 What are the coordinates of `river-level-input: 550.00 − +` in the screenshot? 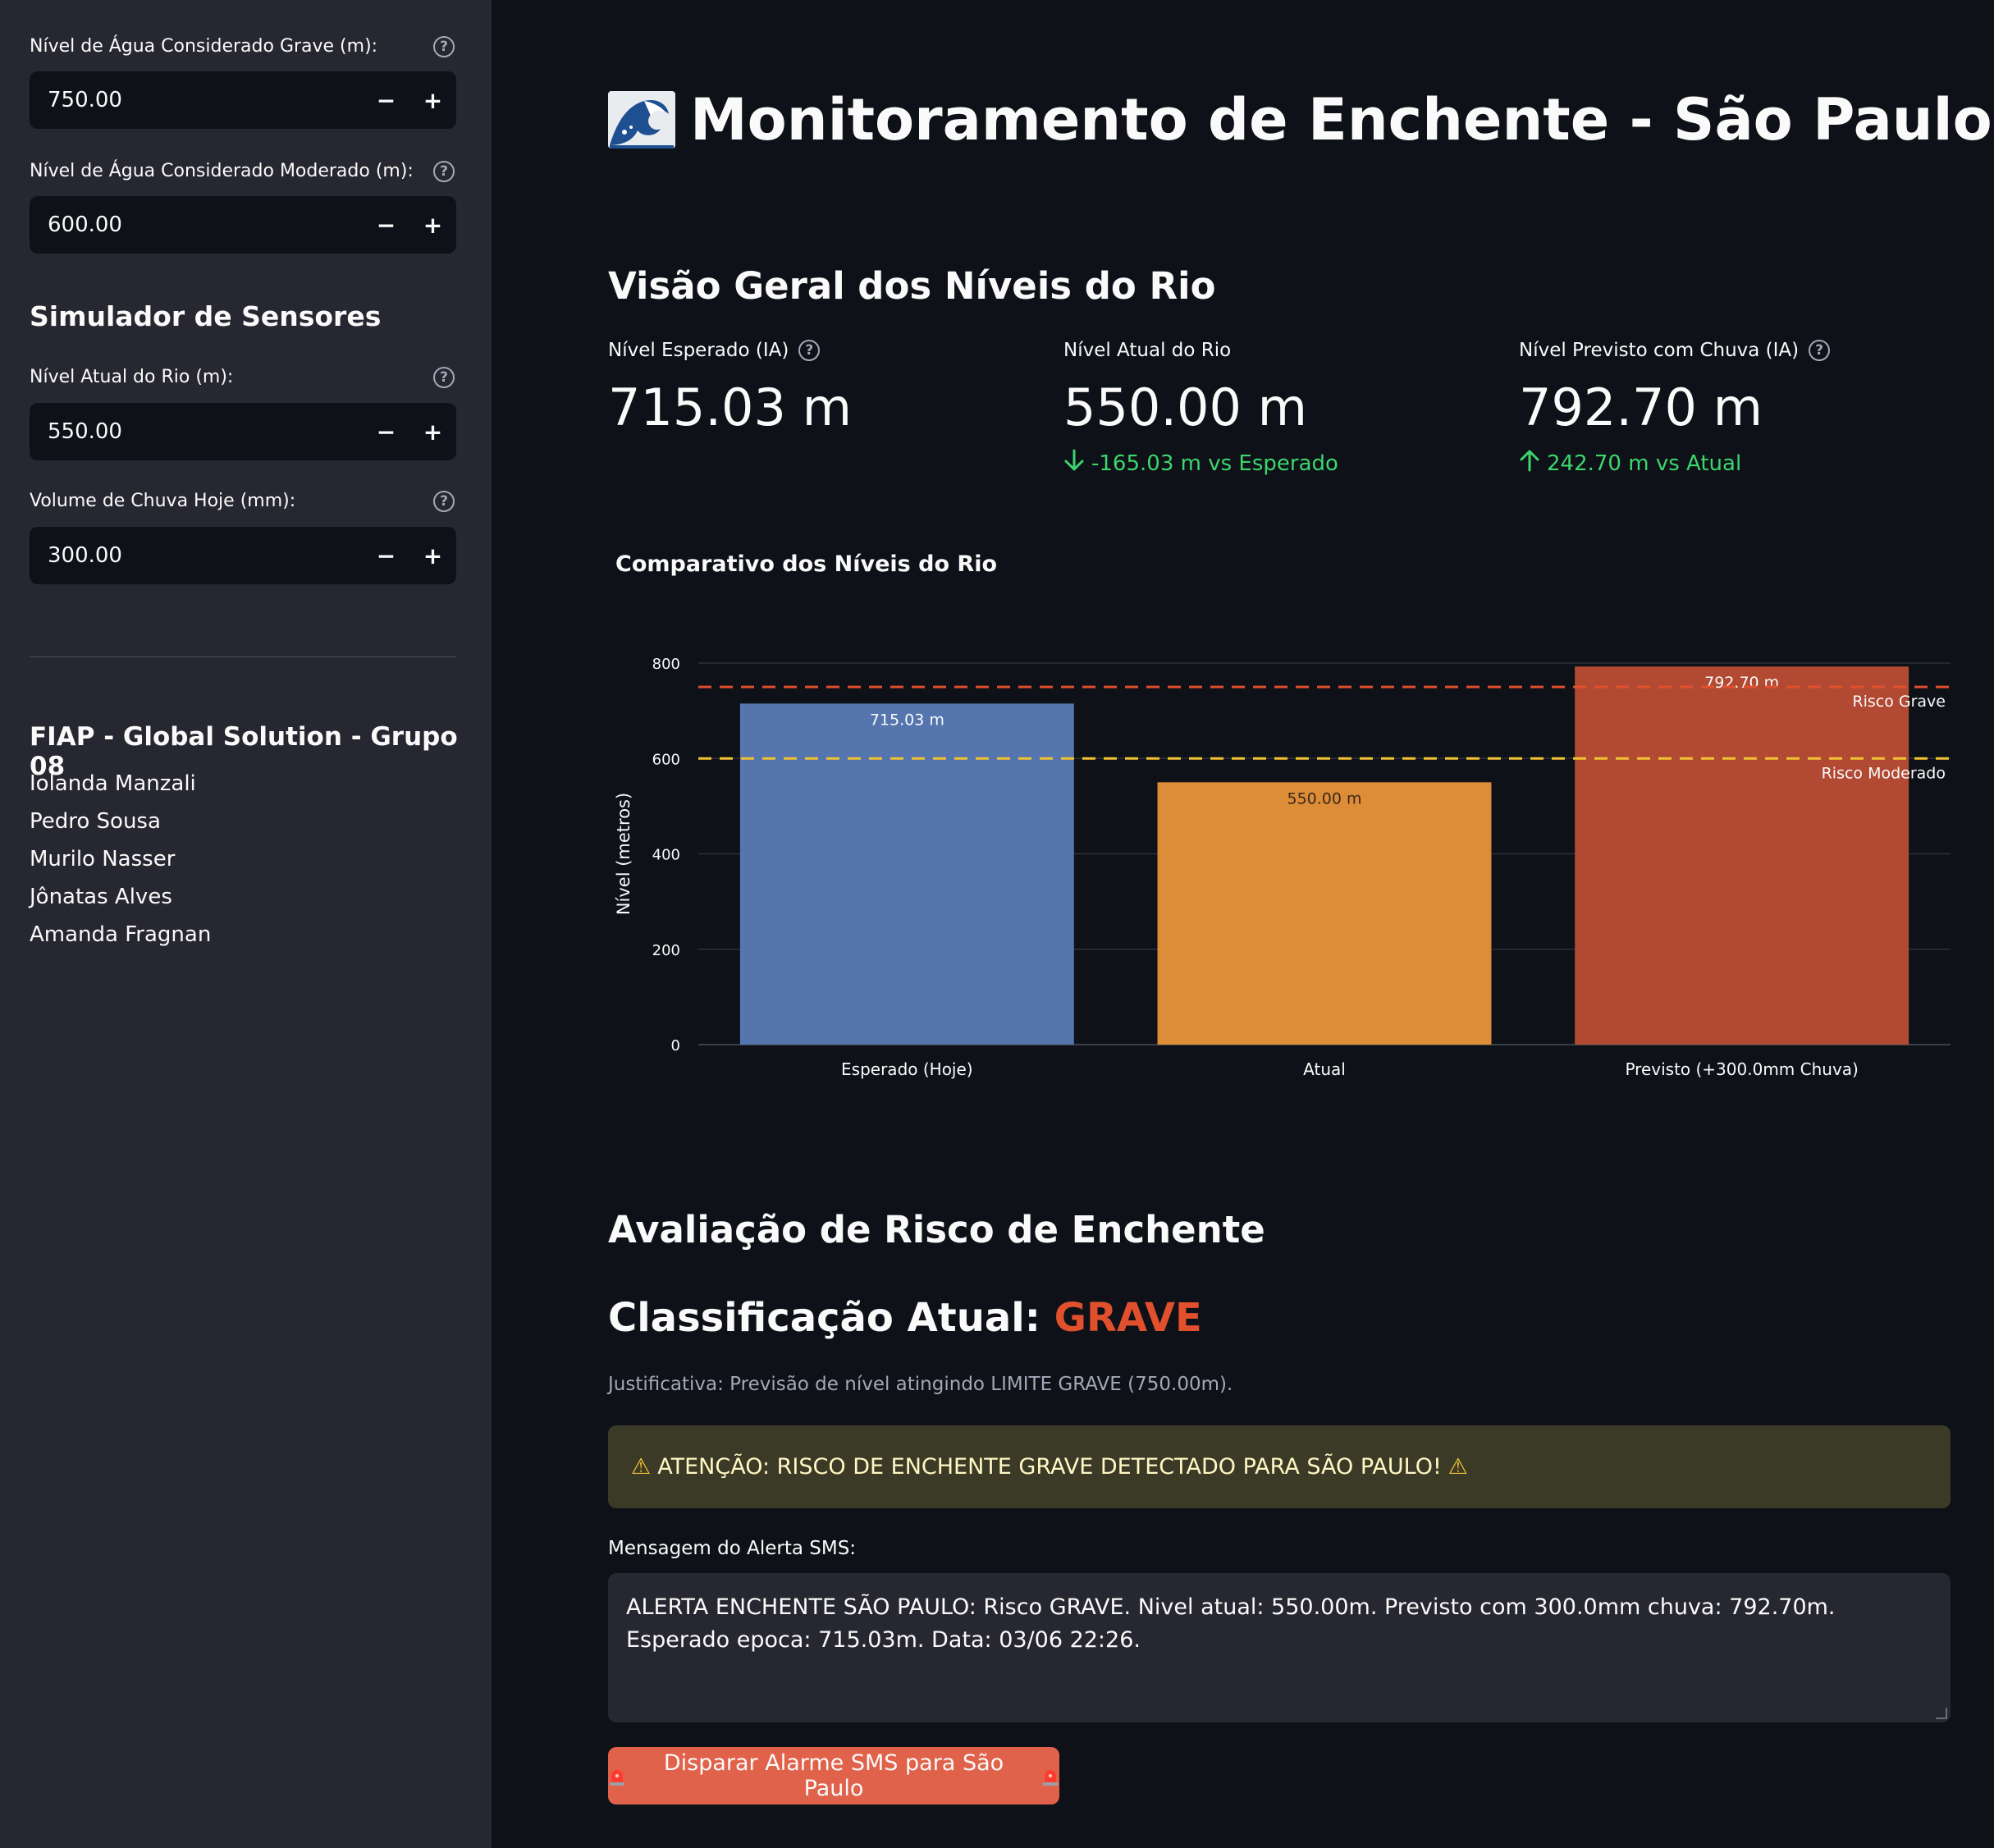 It's located at (243, 432).